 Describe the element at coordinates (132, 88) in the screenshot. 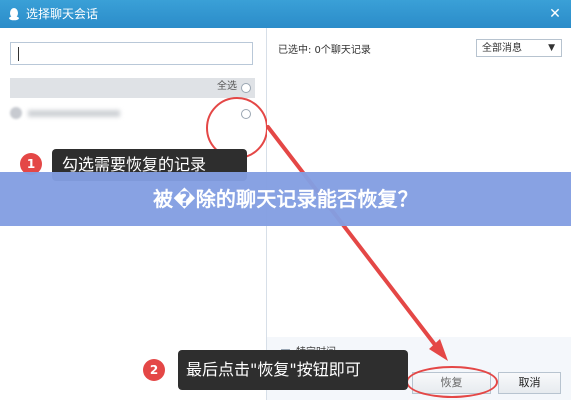

I see `select-all-row: 全选` at that location.